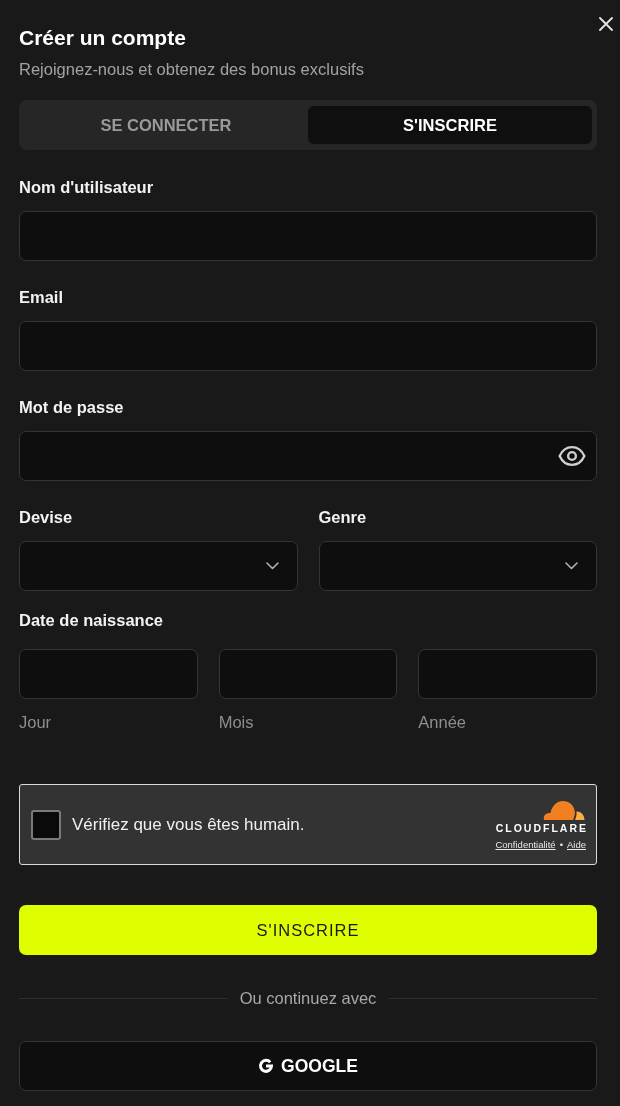 The height and width of the screenshot is (1106, 620). Describe the element at coordinates (343, 517) in the screenshot. I see `field-label: Genre` at that location.